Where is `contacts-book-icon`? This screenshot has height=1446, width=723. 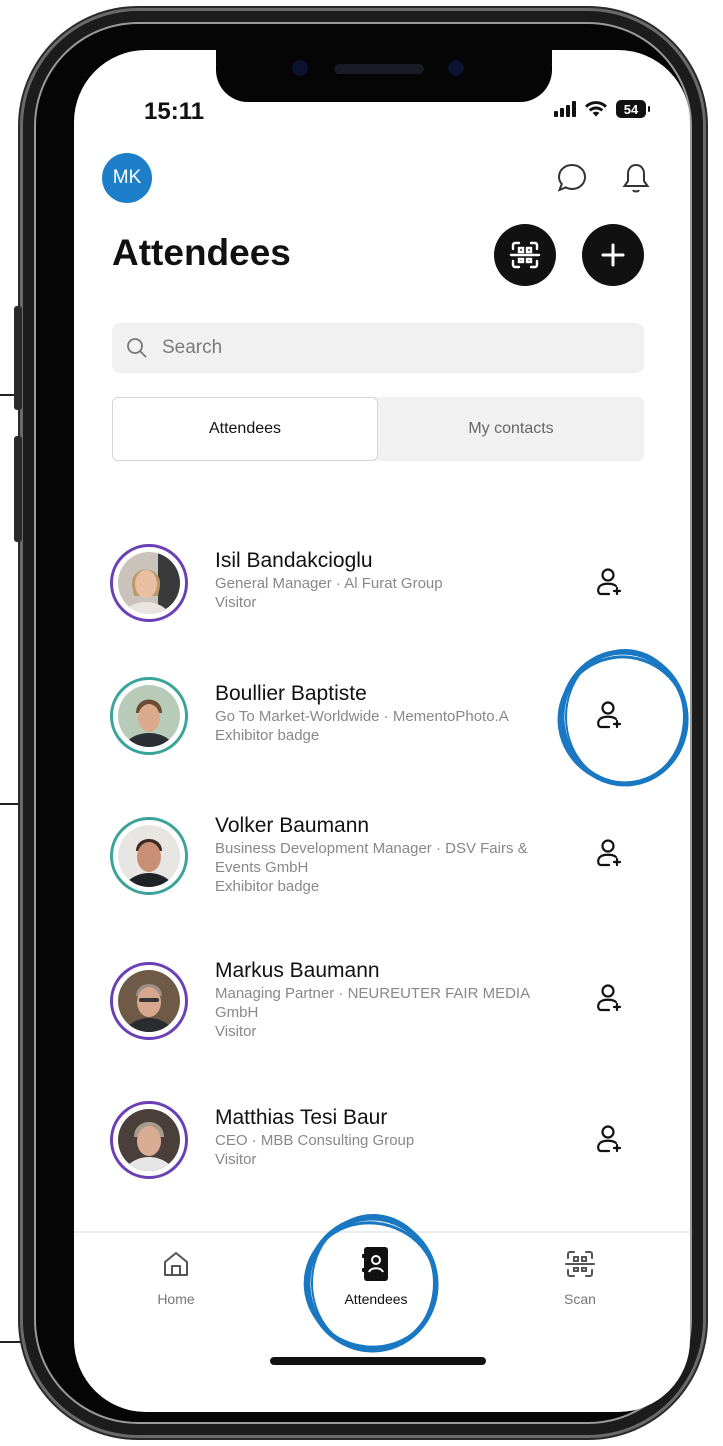 contacts-book-icon is located at coordinates (376, 1264).